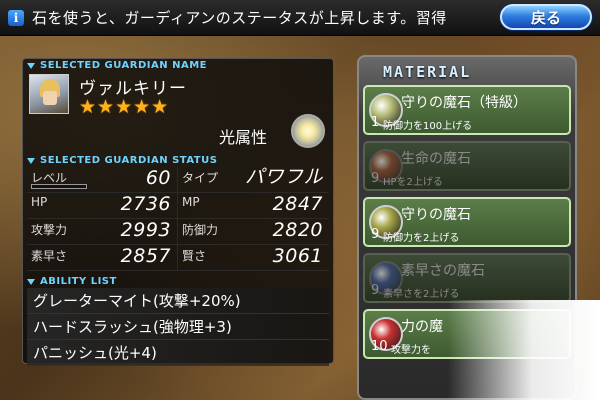  What do you see at coordinates (178, 301) in the screenshot?
I see `ability-item: グレーターマイト(攻撃+20%)` at bounding box center [178, 301].